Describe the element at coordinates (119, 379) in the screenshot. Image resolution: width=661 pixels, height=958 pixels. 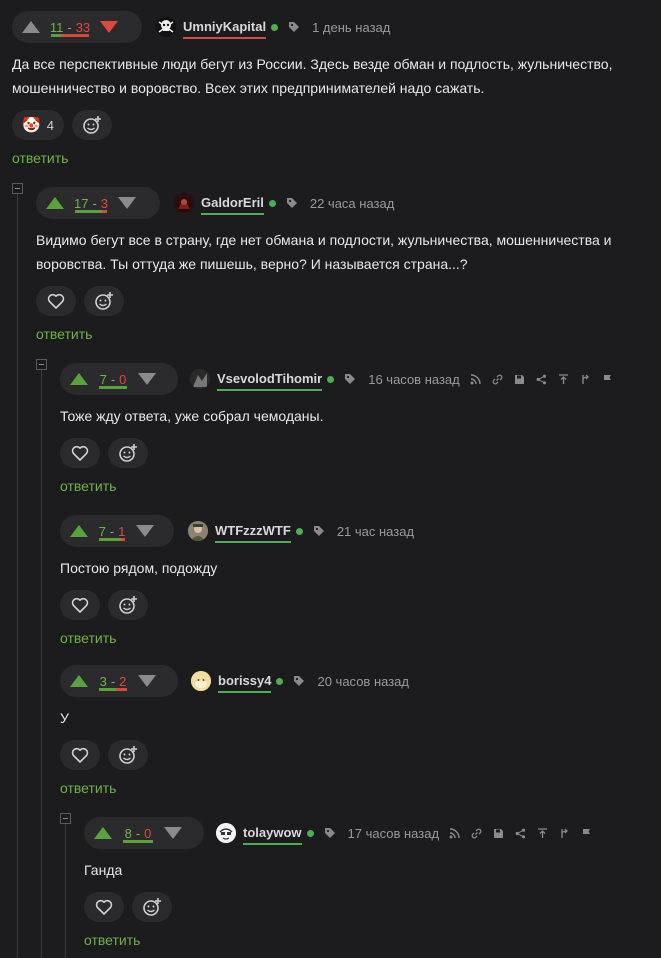
I see `vote-widget: 7-0` at that location.